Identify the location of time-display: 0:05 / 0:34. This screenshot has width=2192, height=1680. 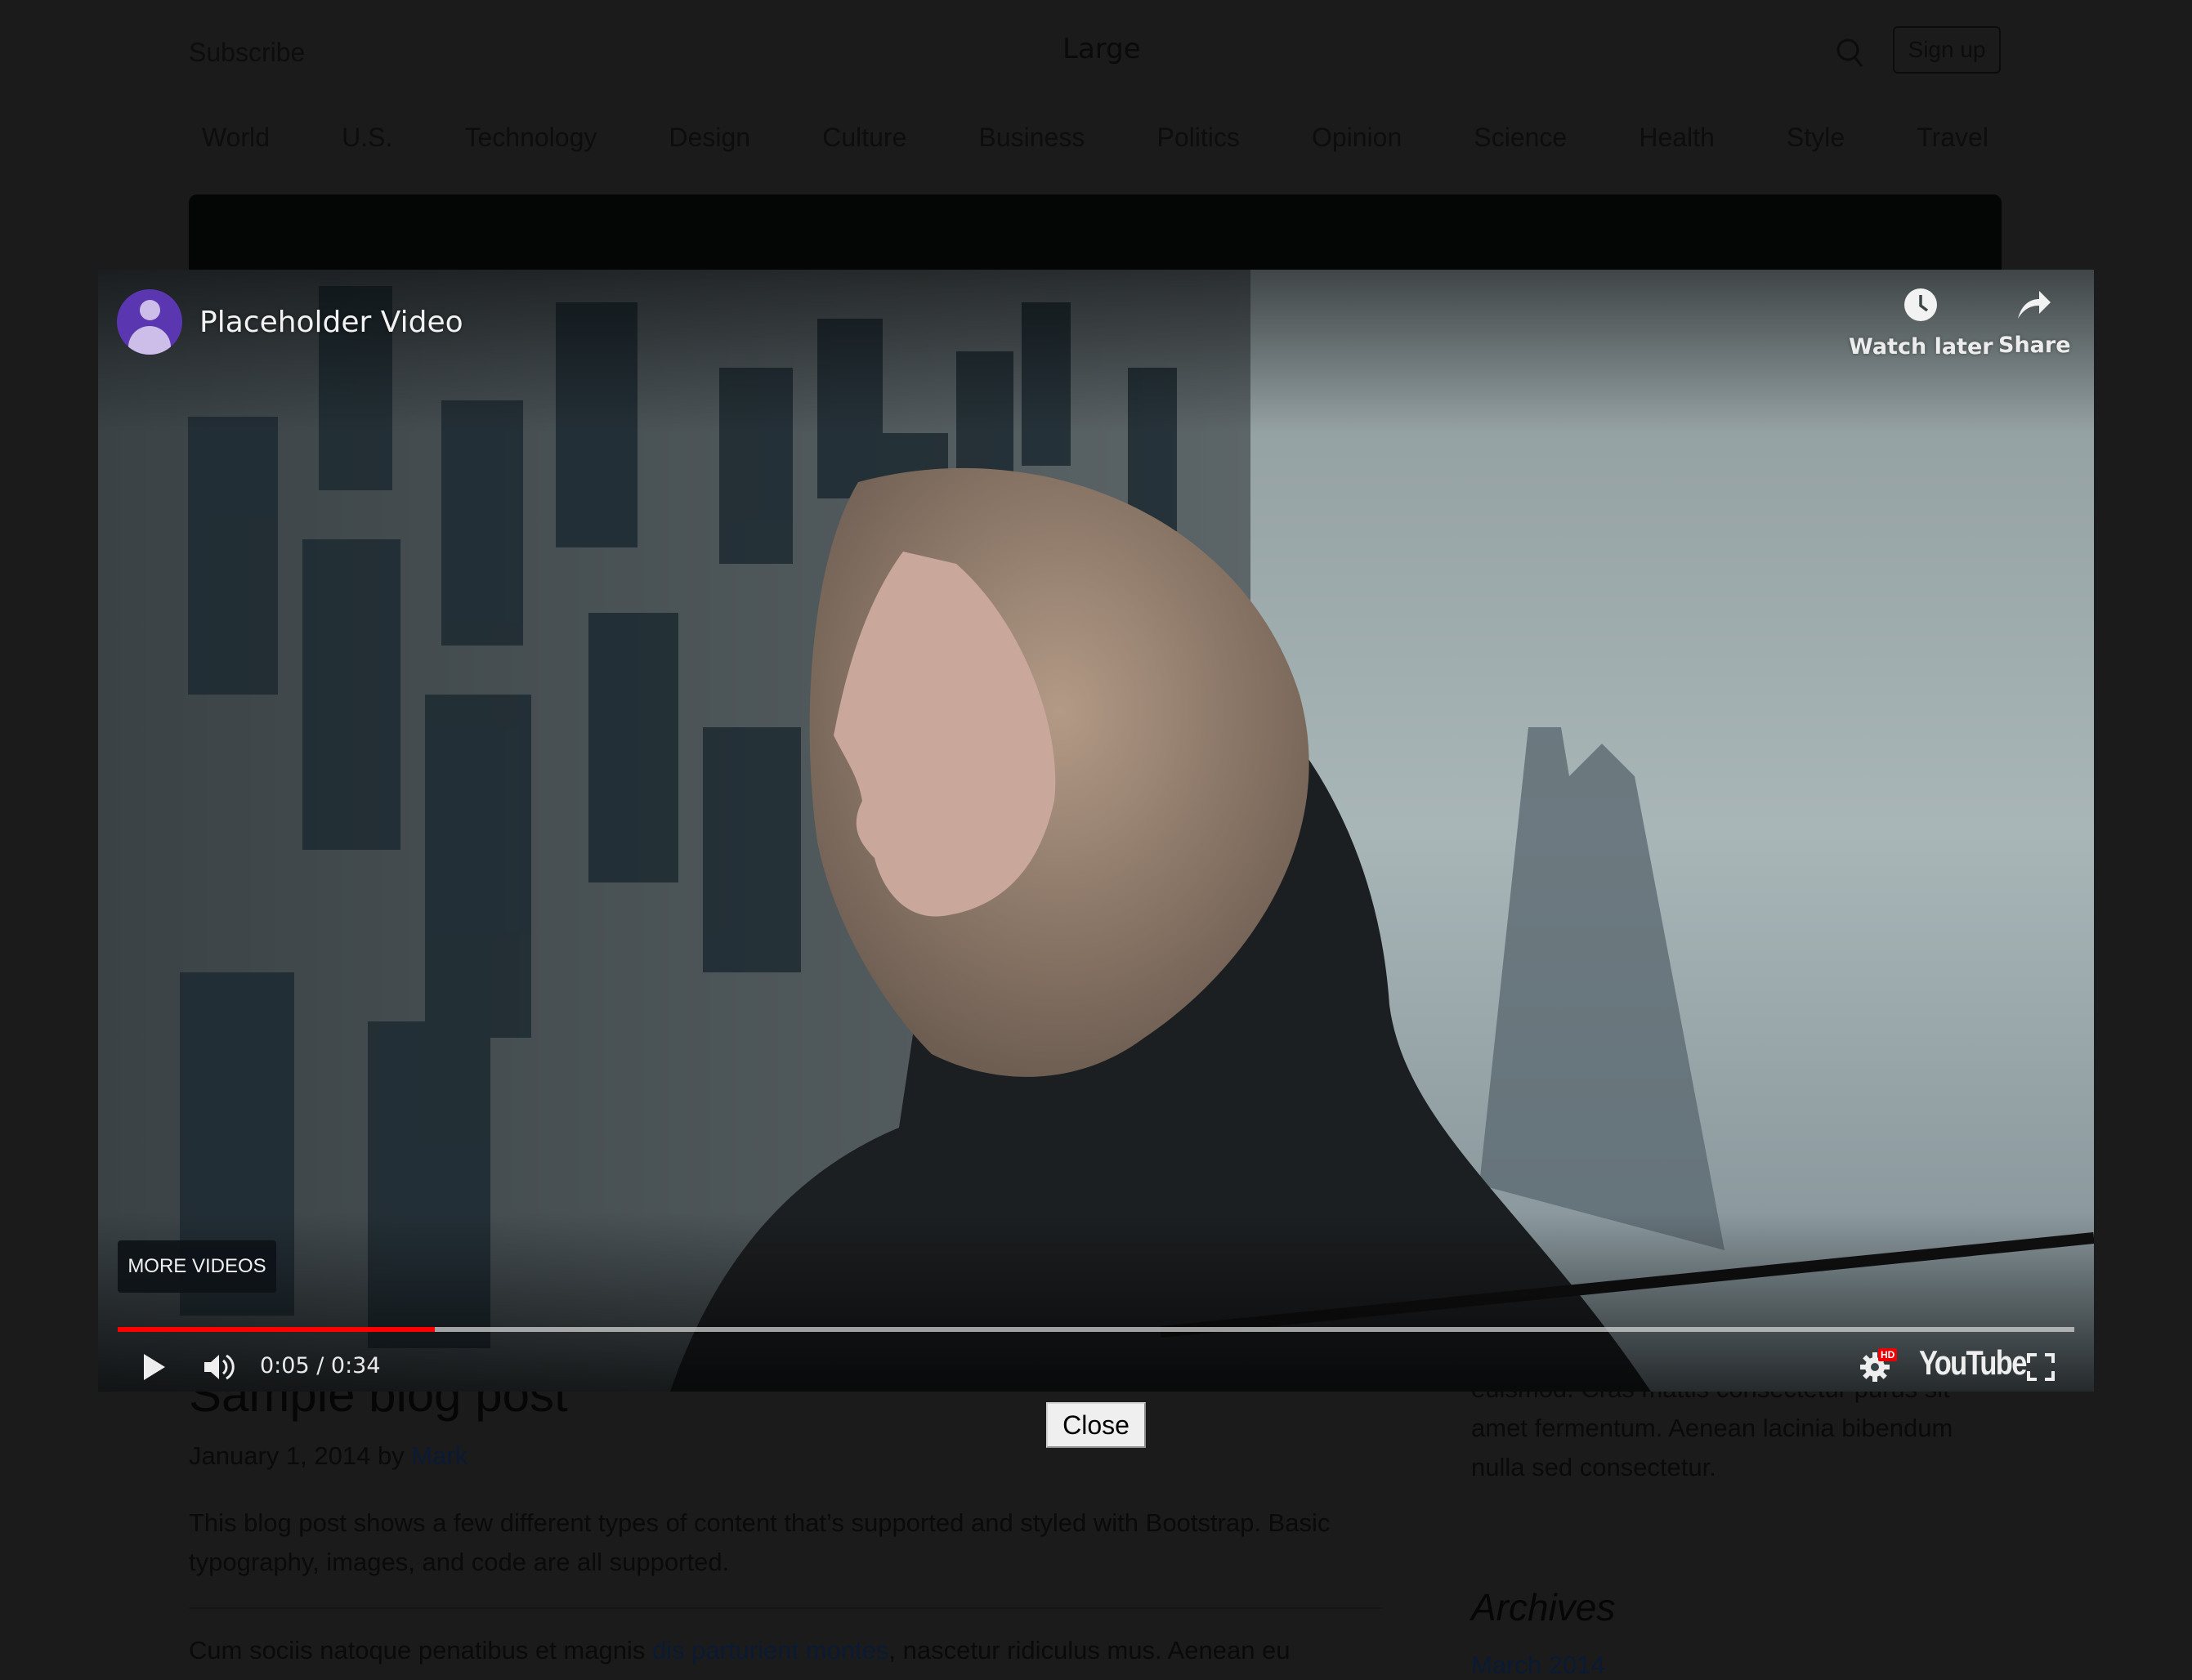
(320, 1366).